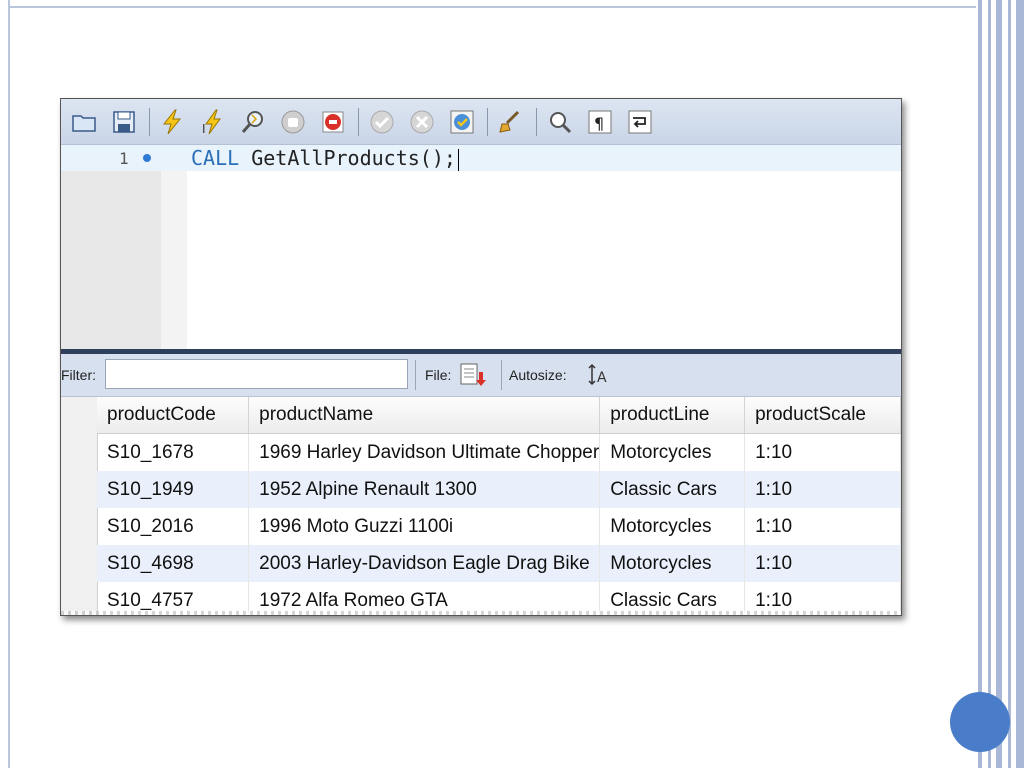  Describe the element at coordinates (980, 722) in the screenshot. I see `slide-page-dot` at that location.